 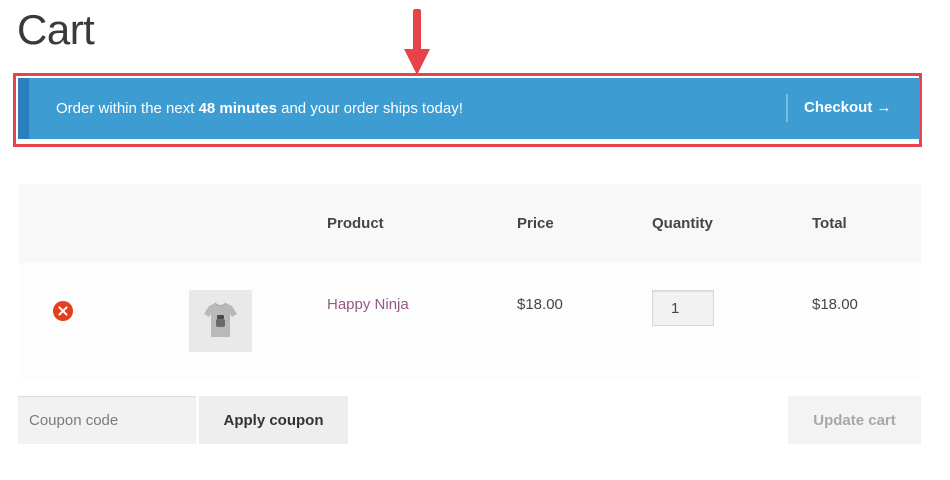 What do you see at coordinates (835, 304) in the screenshot?
I see `item-total: $18.00` at bounding box center [835, 304].